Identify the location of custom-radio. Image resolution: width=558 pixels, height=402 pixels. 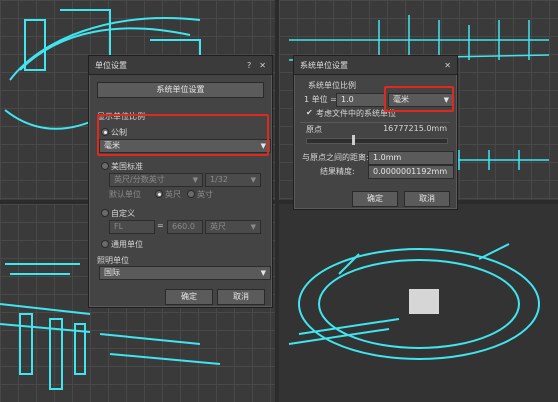
(105, 213).